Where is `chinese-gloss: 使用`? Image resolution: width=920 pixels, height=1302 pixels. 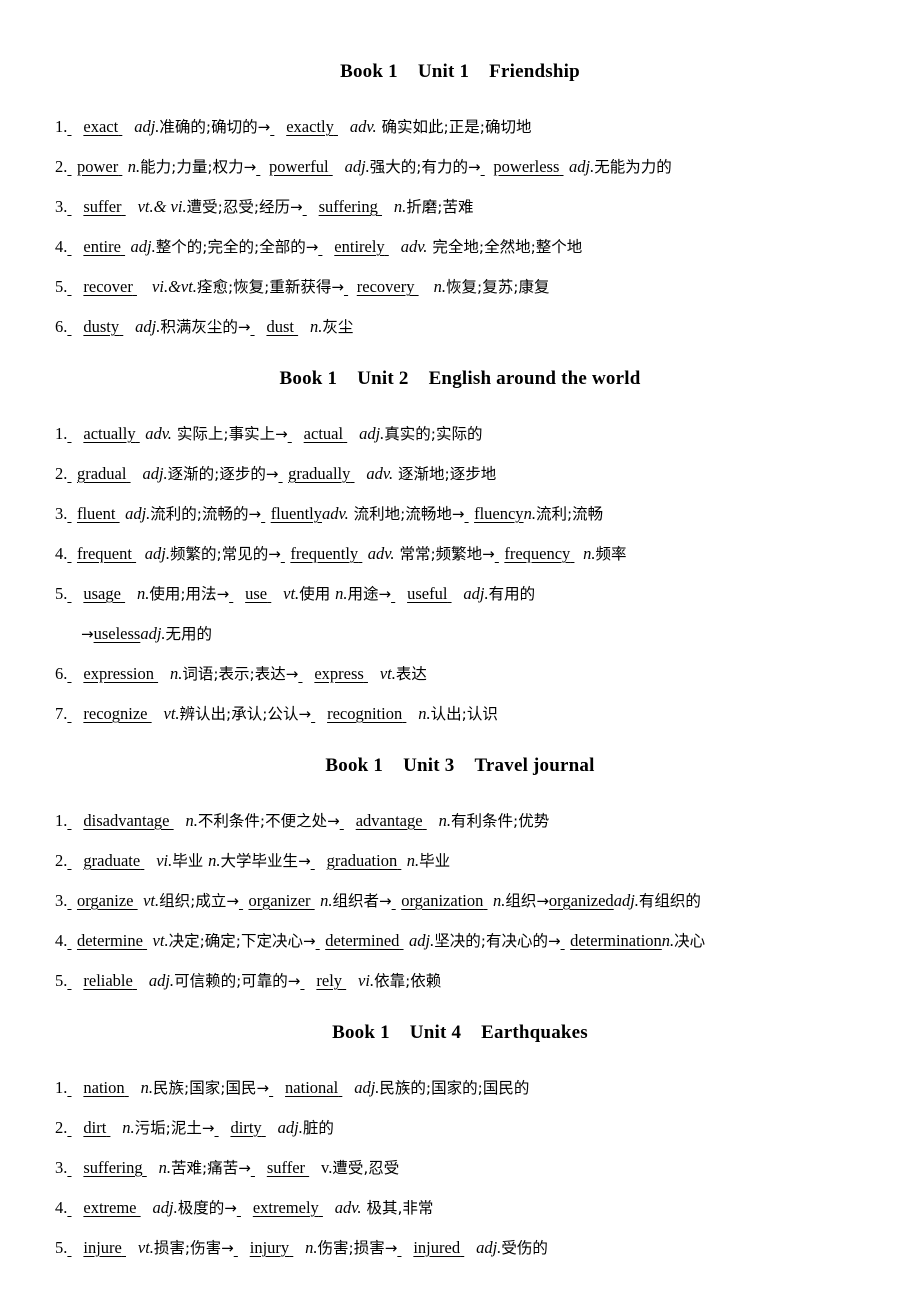
chinese-gloss: 使用 is located at coordinates (317, 593).